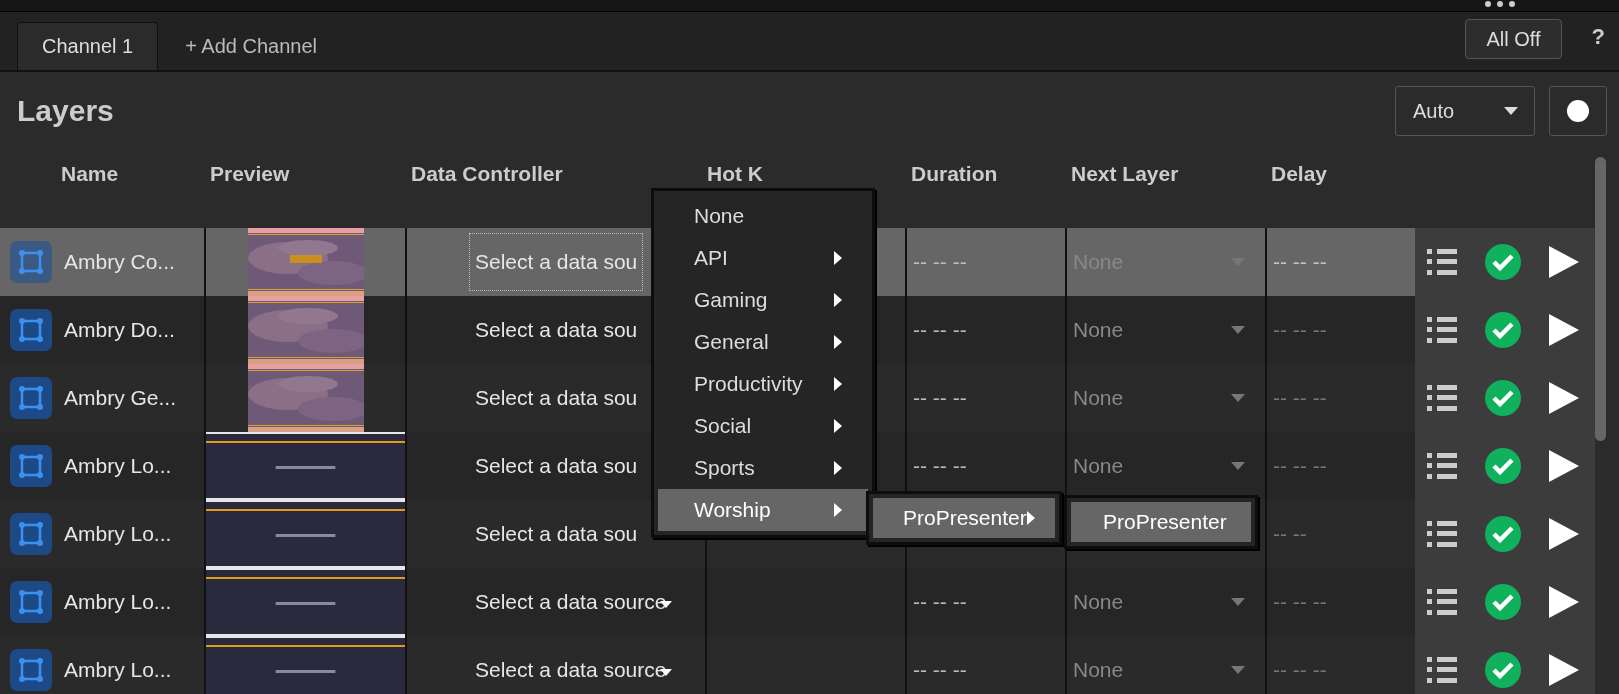 The image size is (1619, 694). What do you see at coordinates (65, 111) in the screenshot?
I see `layers-title: Layers` at bounding box center [65, 111].